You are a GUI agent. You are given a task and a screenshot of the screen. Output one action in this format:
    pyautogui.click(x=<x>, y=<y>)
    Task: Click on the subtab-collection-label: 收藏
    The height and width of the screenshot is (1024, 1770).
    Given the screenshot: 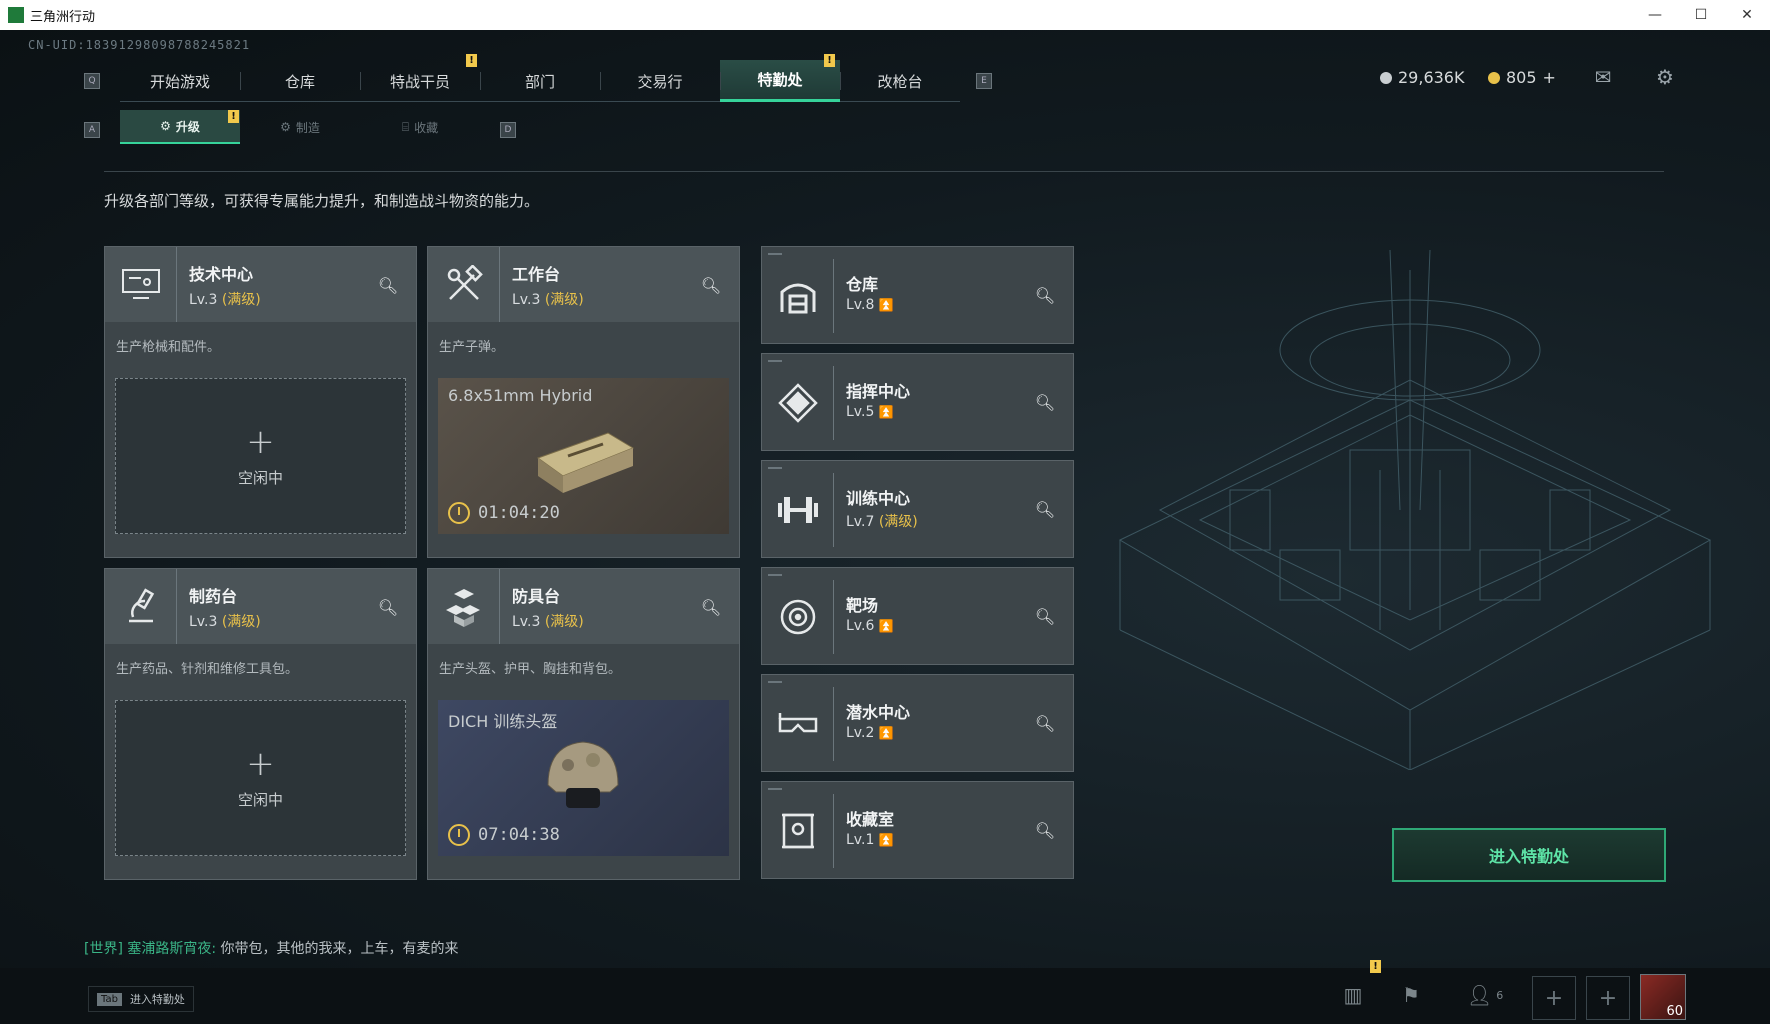 What is the action you would take?
    pyautogui.click(x=426, y=127)
    